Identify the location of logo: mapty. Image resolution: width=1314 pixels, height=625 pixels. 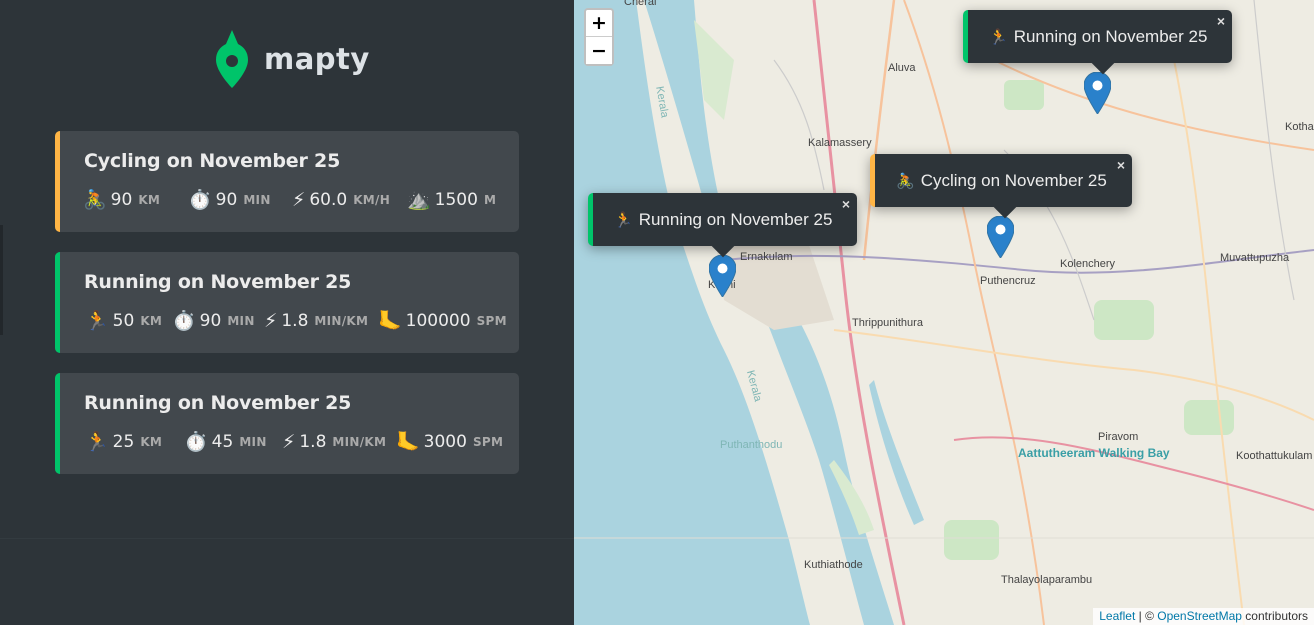
(293, 59).